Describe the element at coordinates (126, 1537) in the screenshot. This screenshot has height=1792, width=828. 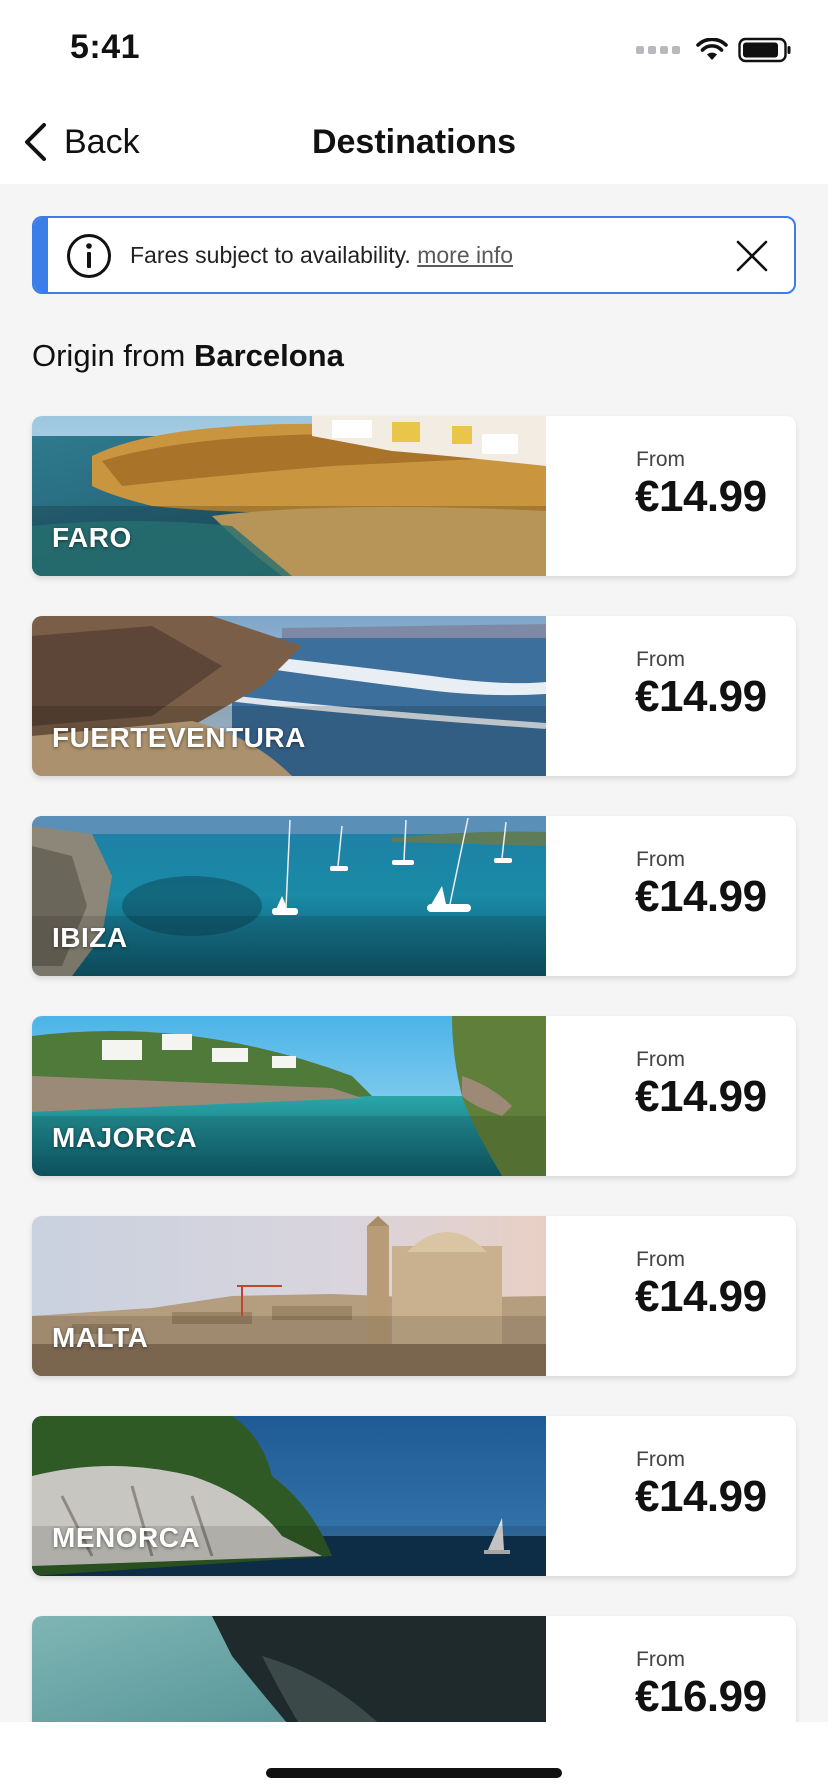
I see `destination-name: MENORCA` at that location.